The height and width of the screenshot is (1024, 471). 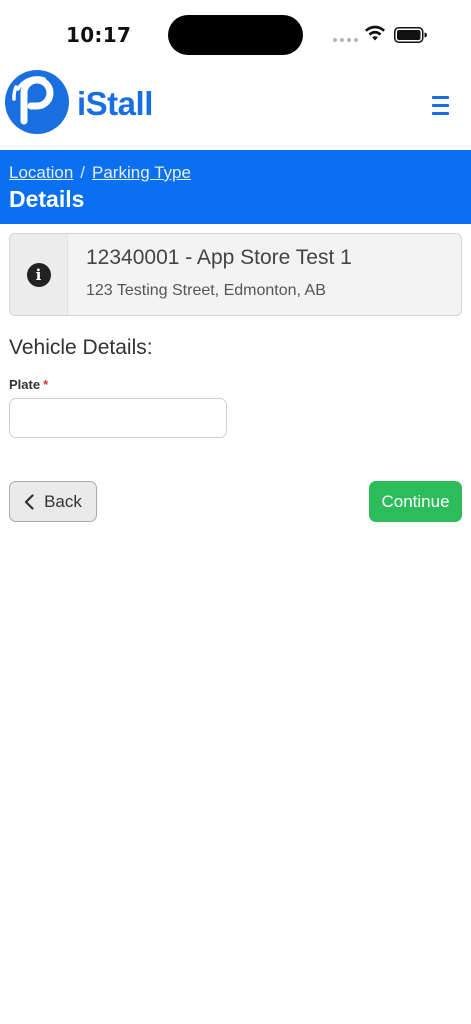 What do you see at coordinates (440, 108) in the screenshot?
I see `hamburger-menu-icon` at bounding box center [440, 108].